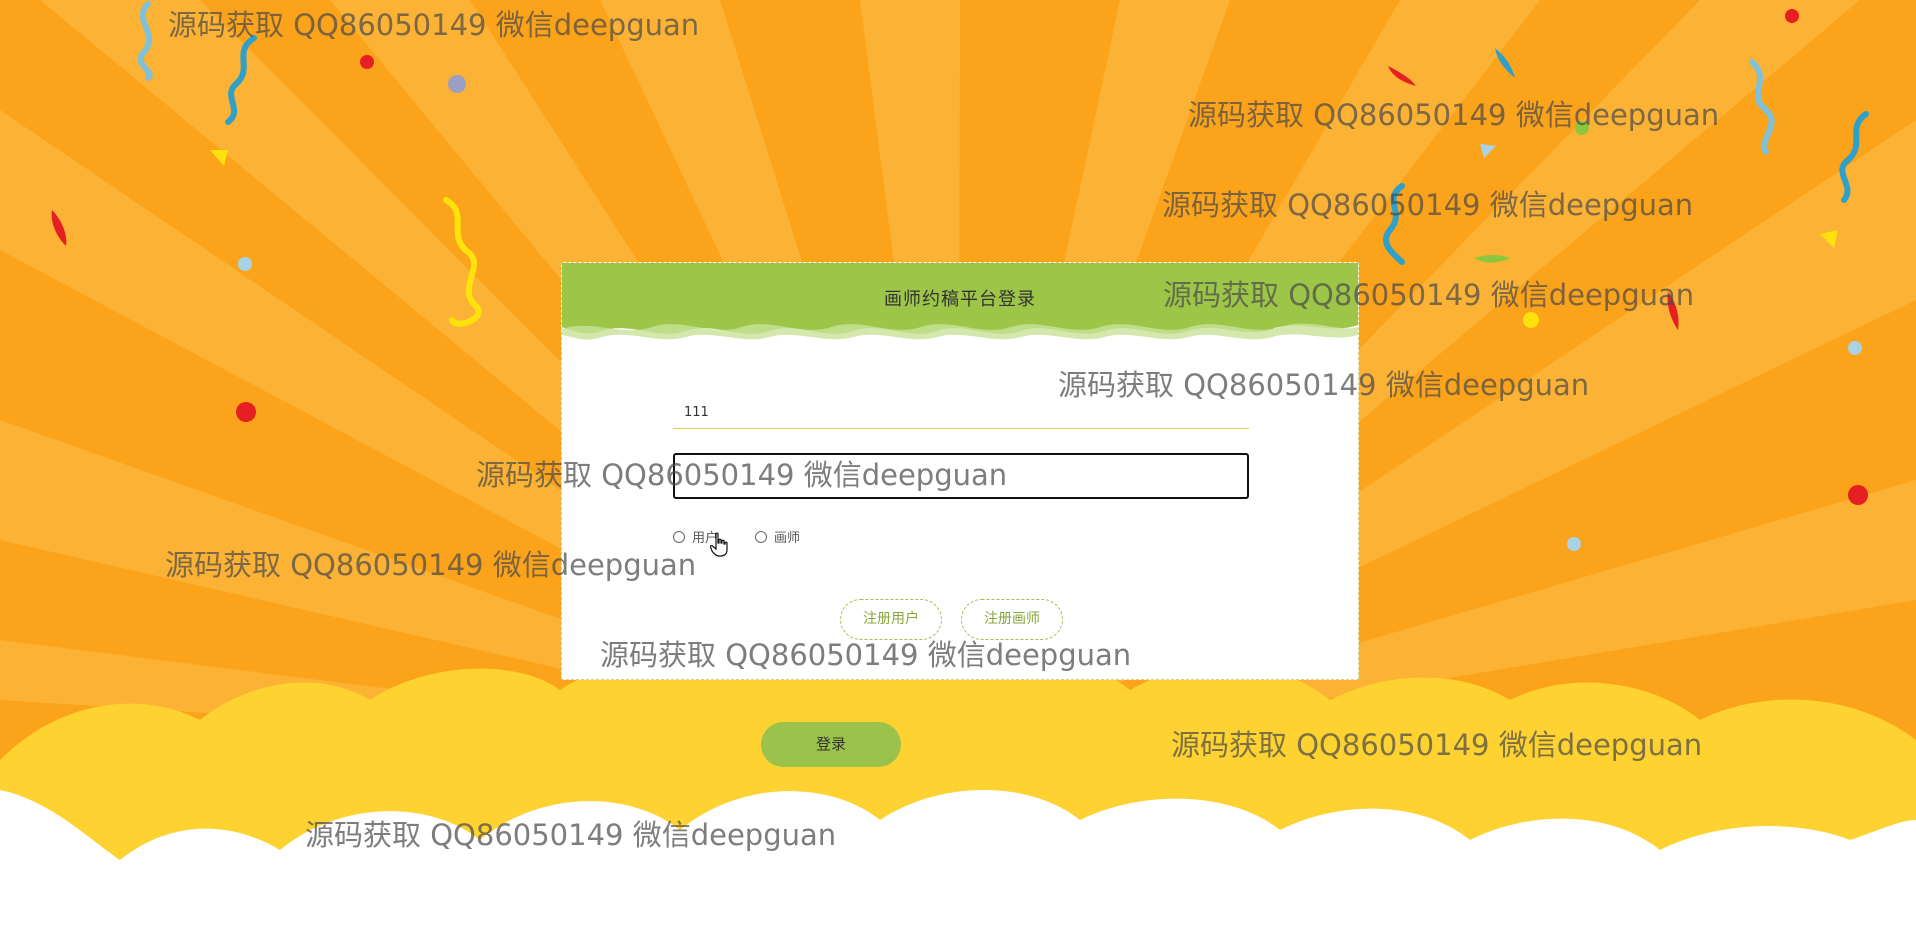 Image resolution: width=1916 pixels, height=940 pixels. I want to click on card-title: 画师约稿平台登录, so click(960, 299).